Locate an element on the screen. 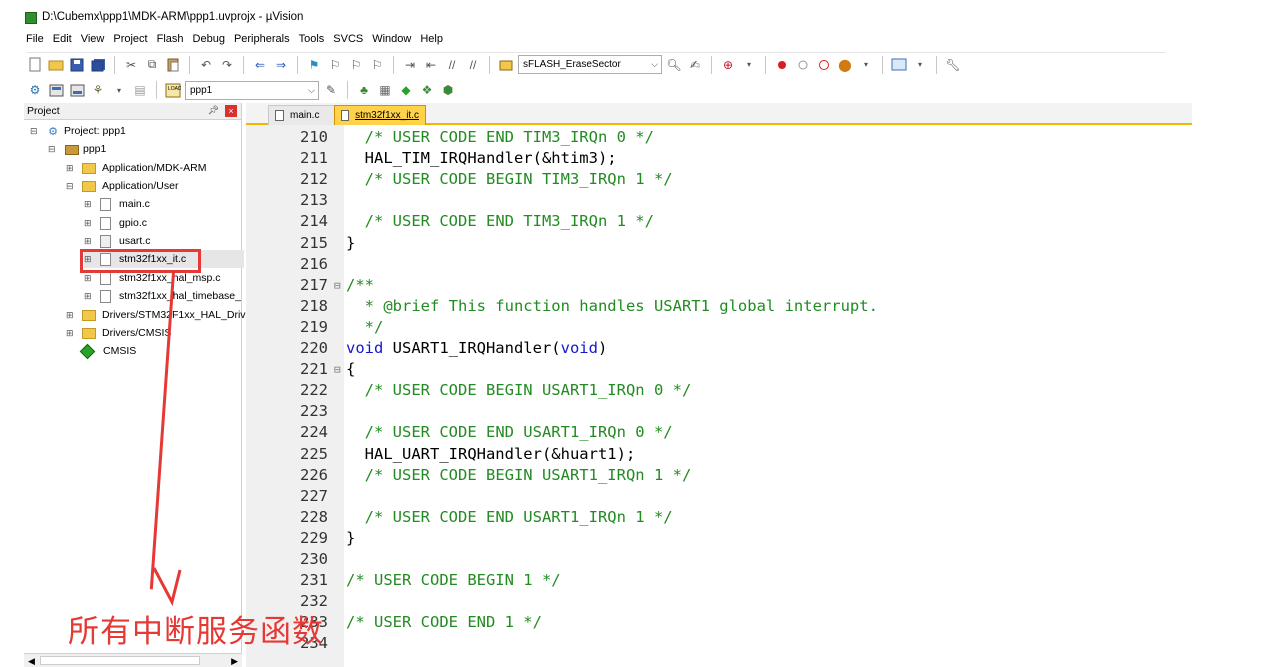 This screenshot has width=1278, height=667. target-select: ppp1 ⌵ is located at coordinates (252, 90).